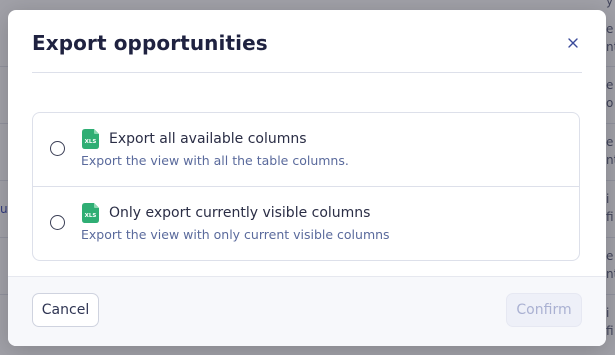  I want to click on close-icon, so click(573, 43).